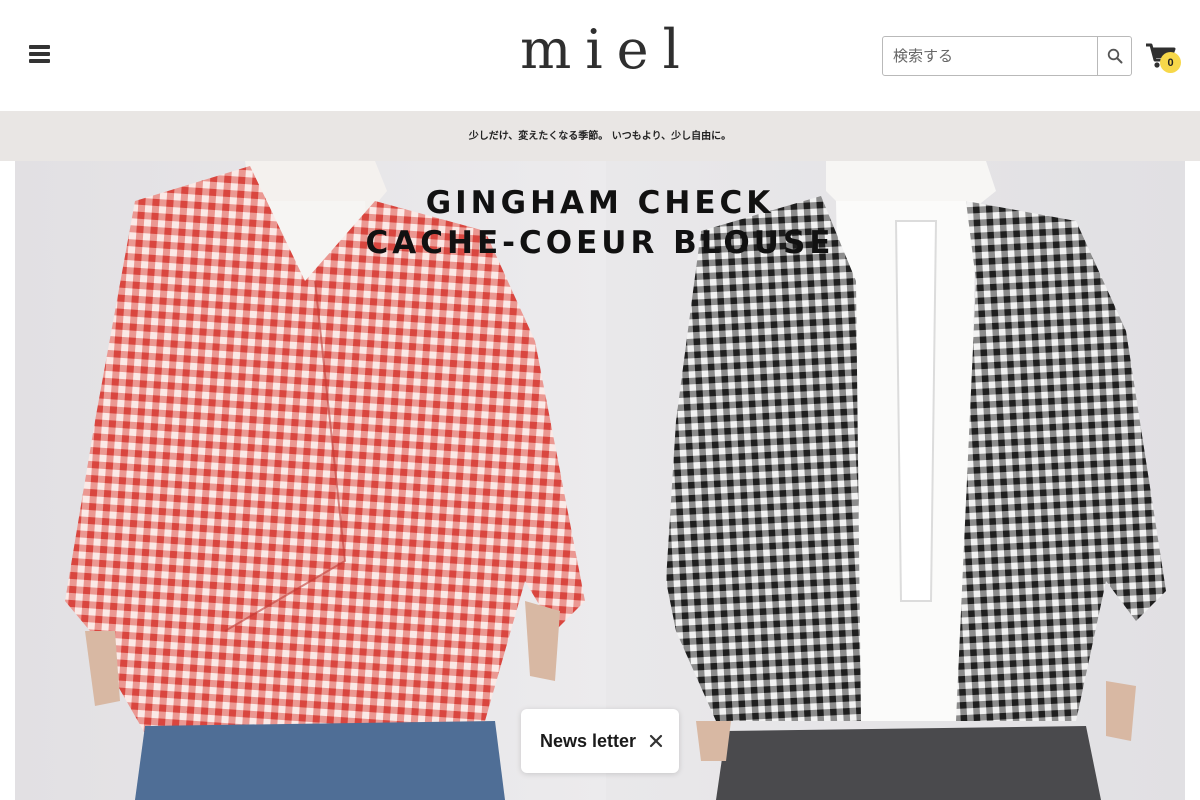 The width and height of the screenshot is (1200, 800). What do you see at coordinates (1170, 62) in the screenshot?
I see `cart-count-badge: 0` at bounding box center [1170, 62].